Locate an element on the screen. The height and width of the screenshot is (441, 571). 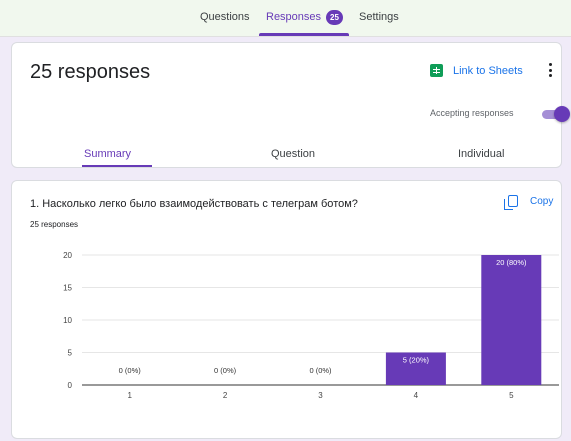
top-nav: Questions Responses 25 Settings is located at coordinates (285, 18).